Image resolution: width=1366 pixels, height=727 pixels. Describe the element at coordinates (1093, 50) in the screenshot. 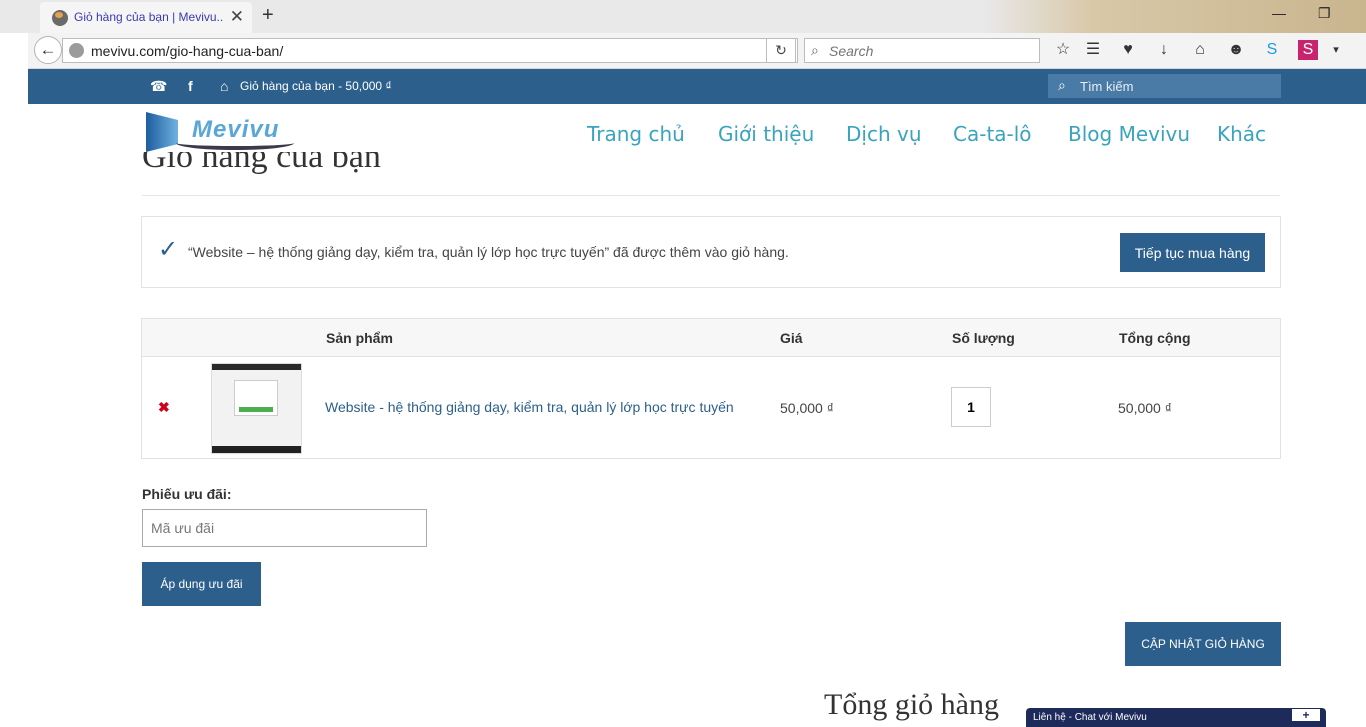

I see `reading-list-icon: ☰` at that location.